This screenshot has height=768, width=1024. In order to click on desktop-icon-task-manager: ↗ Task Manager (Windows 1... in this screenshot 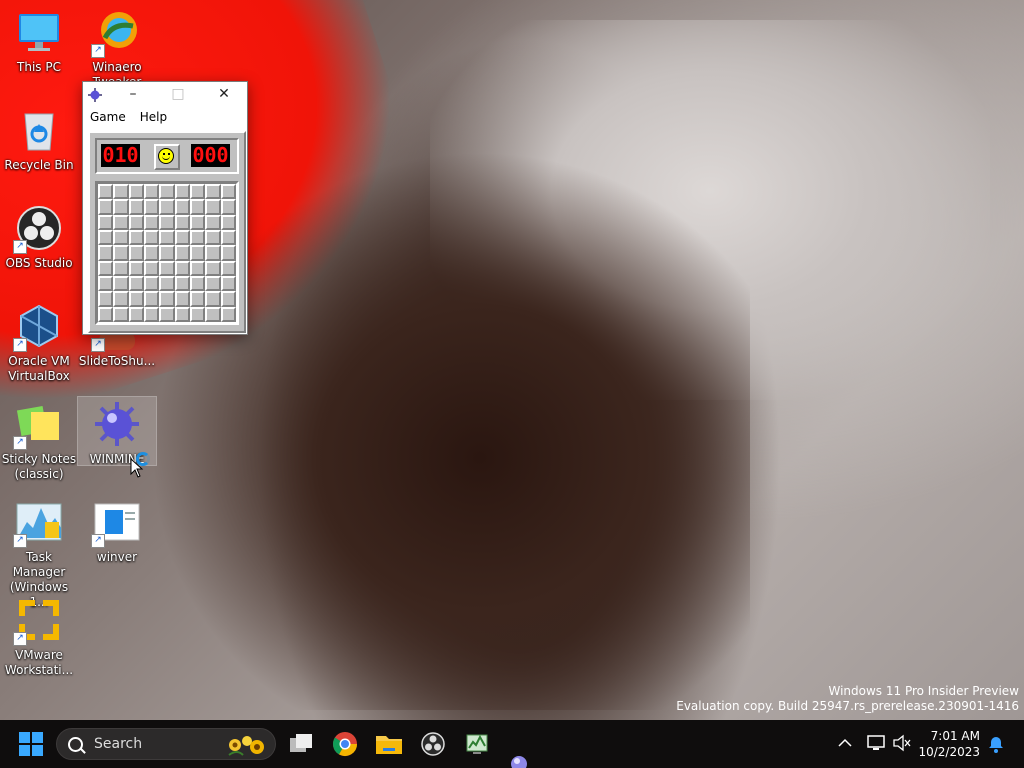, I will do `click(39, 554)`.